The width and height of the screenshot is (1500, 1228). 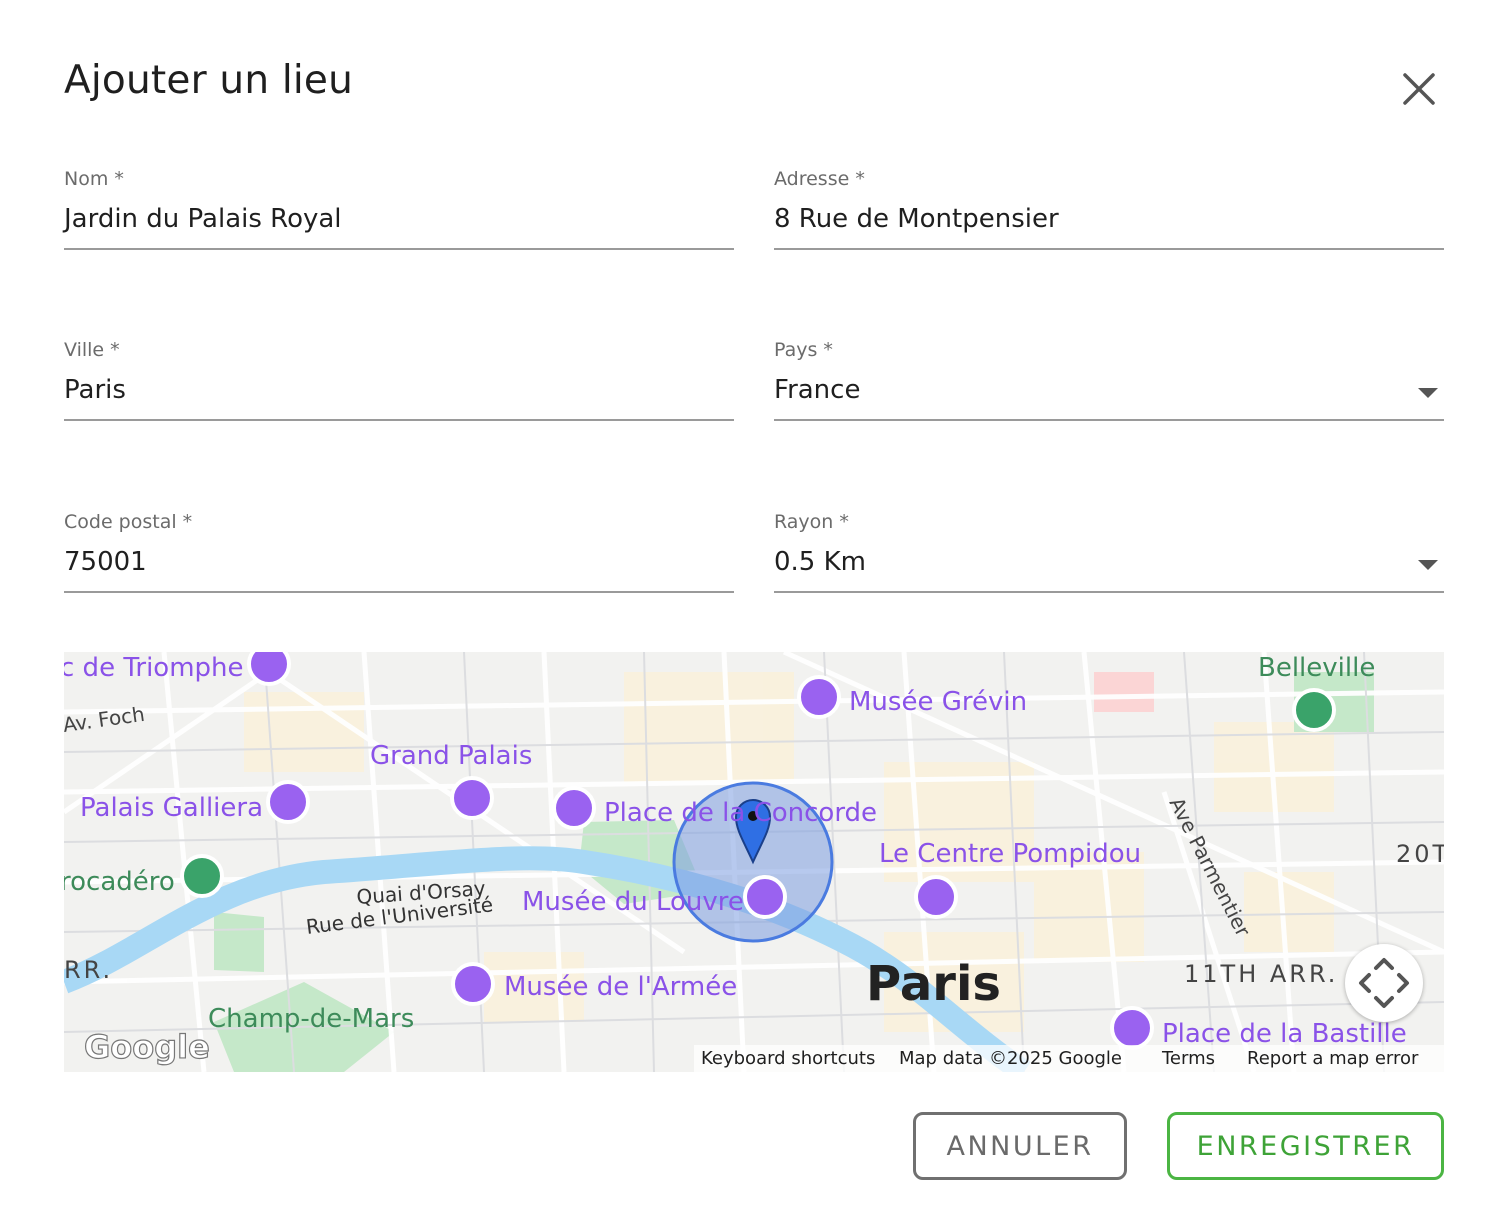 I want to click on address-underline, so click(x=1109, y=249).